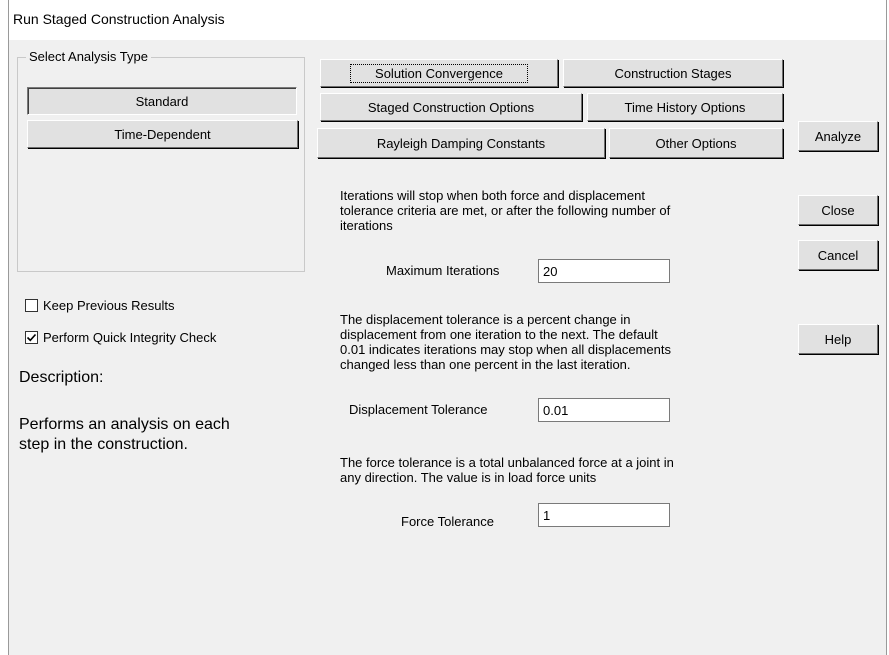 Image resolution: width=889 pixels, height=655 pixels. I want to click on keep-previous-results-label: Keep Previous Results, so click(109, 305).